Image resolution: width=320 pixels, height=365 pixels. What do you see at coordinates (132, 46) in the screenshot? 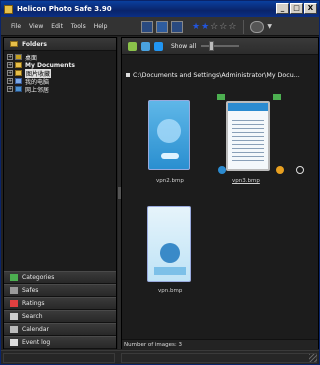
I see `add-folder-icon` at bounding box center [132, 46].